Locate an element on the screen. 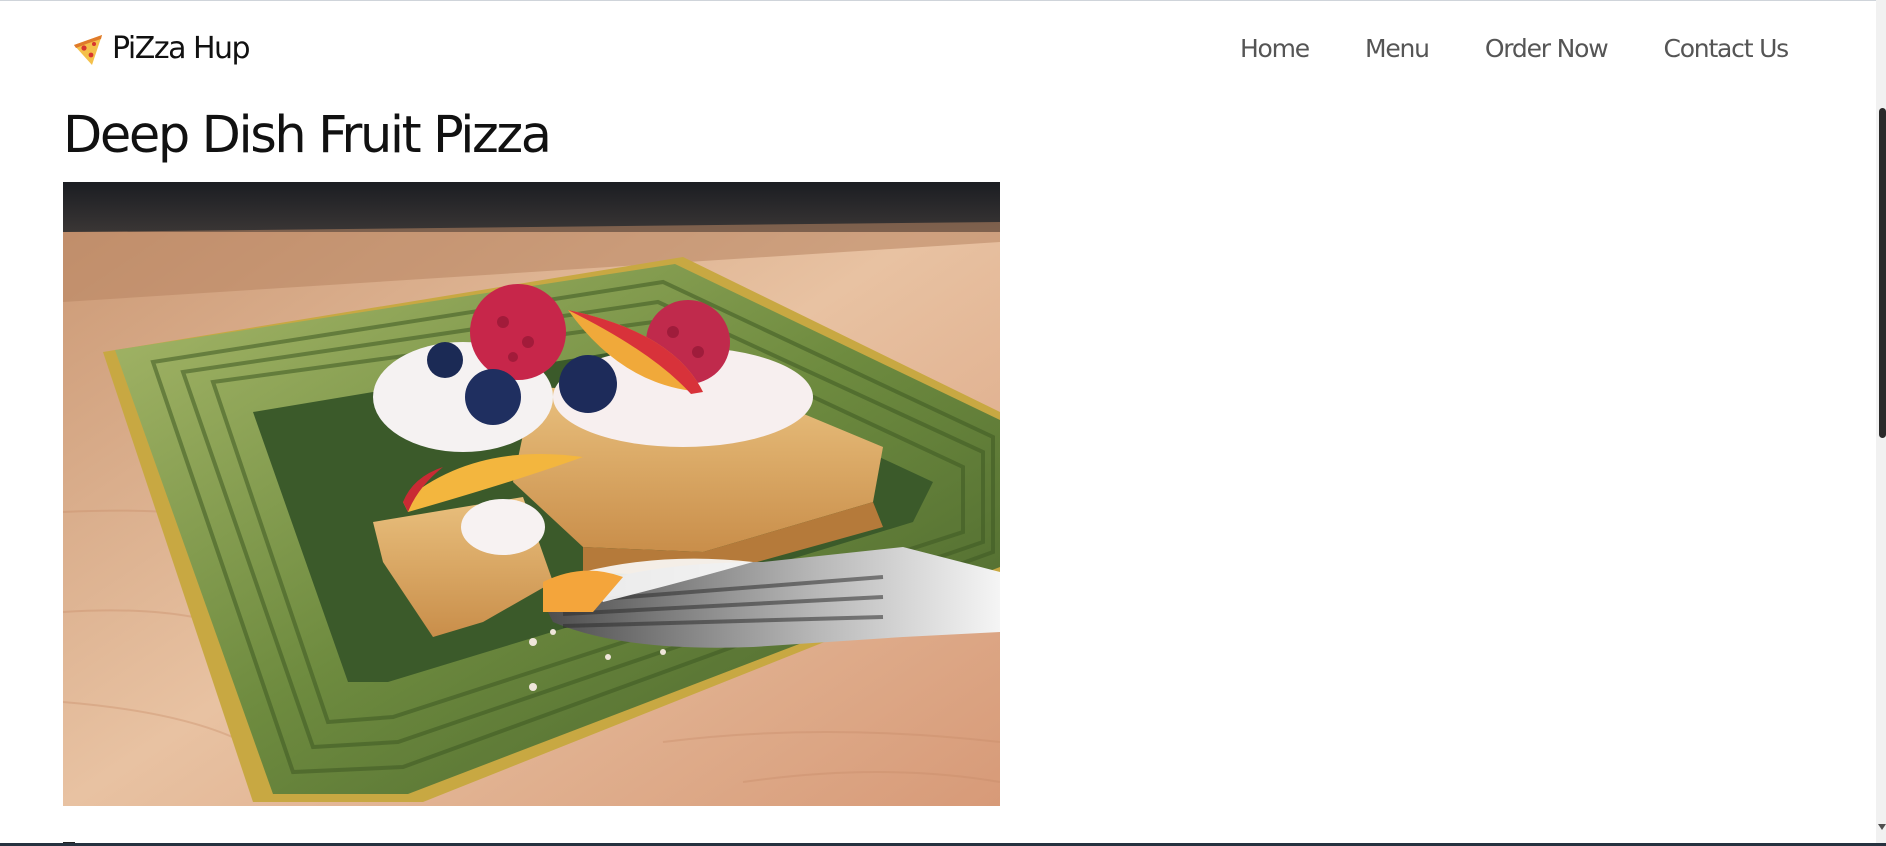 The image size is (1886, 846). navbar: PiZza Hup Home Menu Order Now Contact Us is located at coordinates (938, 49).